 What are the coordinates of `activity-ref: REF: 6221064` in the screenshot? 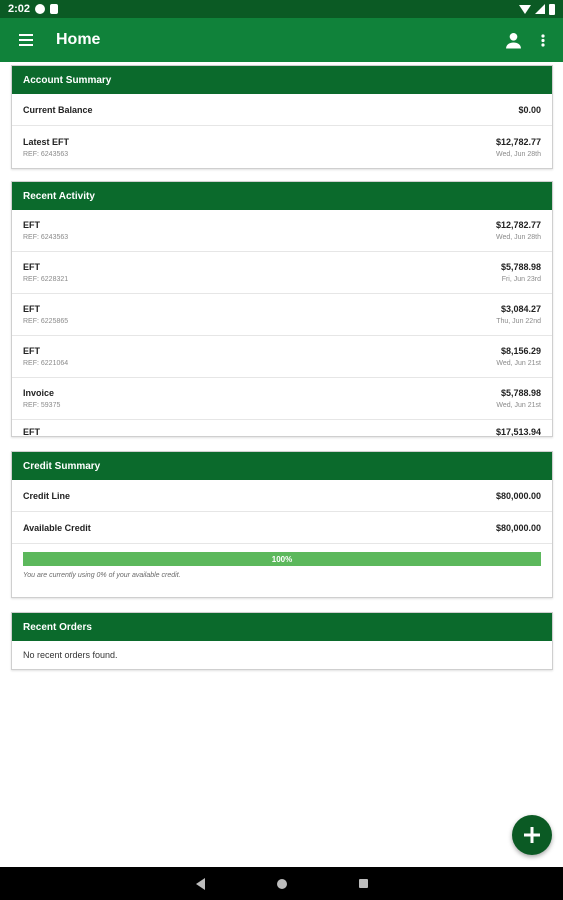 It's located at (46, 363).